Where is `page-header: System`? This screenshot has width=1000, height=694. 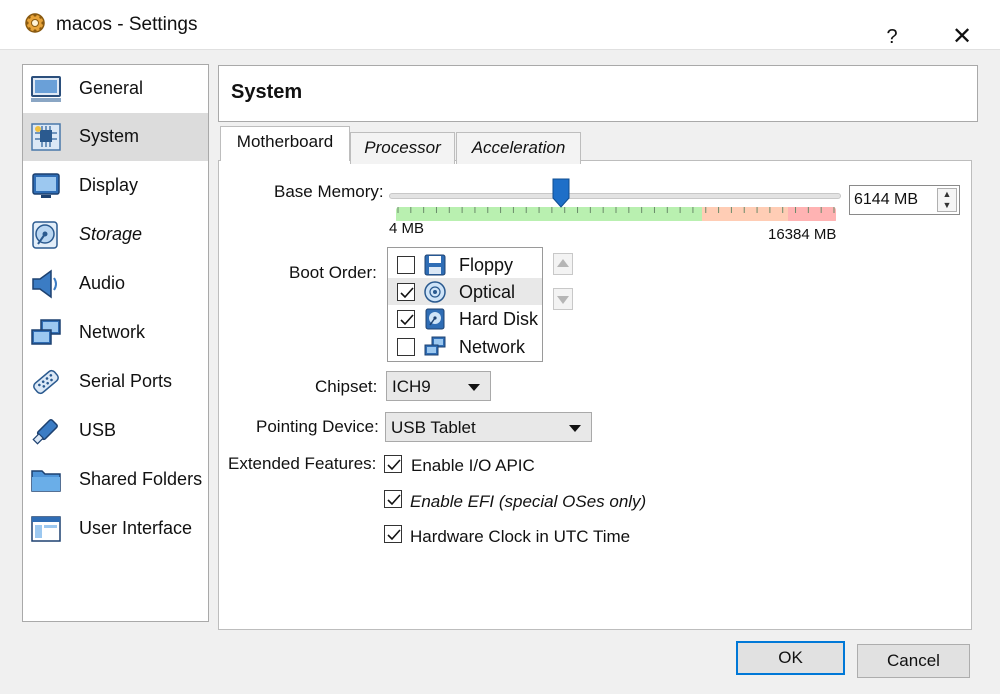 page-header: System is located at coordinates (598, 93).